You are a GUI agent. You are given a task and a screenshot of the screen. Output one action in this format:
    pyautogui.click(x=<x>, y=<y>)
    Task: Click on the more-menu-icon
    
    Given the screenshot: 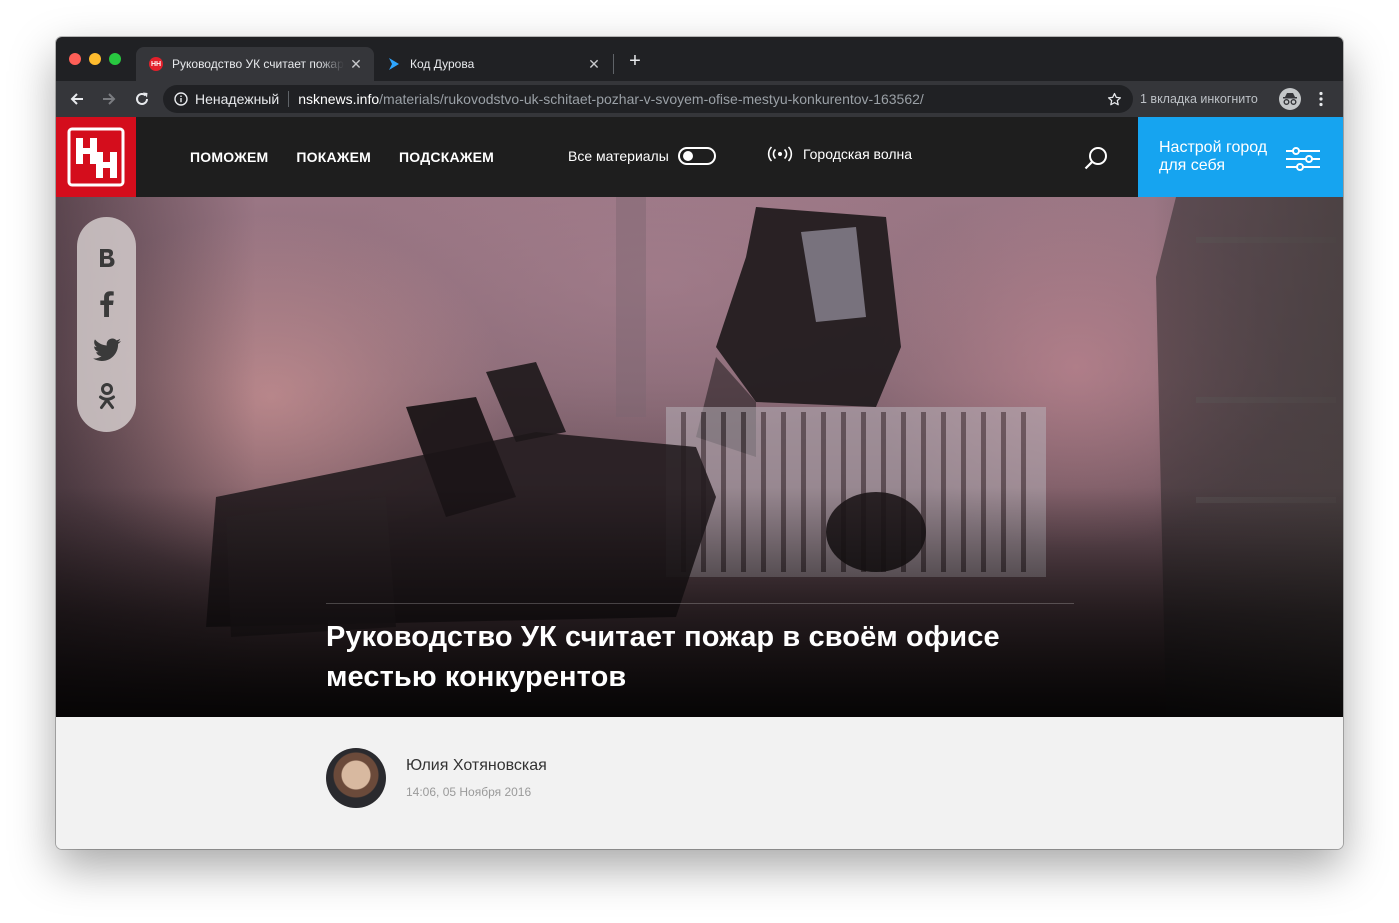 What is the action you would take?
    pyautogui.click(x=1321, y=99)
    